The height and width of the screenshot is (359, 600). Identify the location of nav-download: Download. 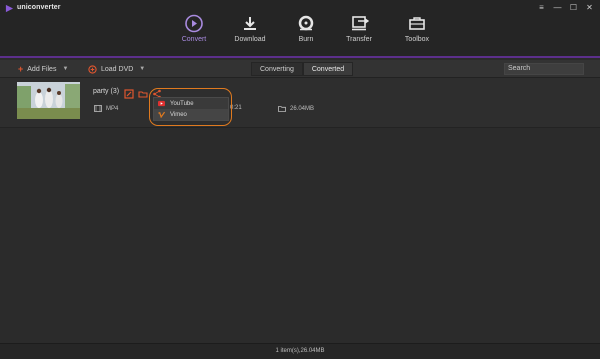
(250, 28).